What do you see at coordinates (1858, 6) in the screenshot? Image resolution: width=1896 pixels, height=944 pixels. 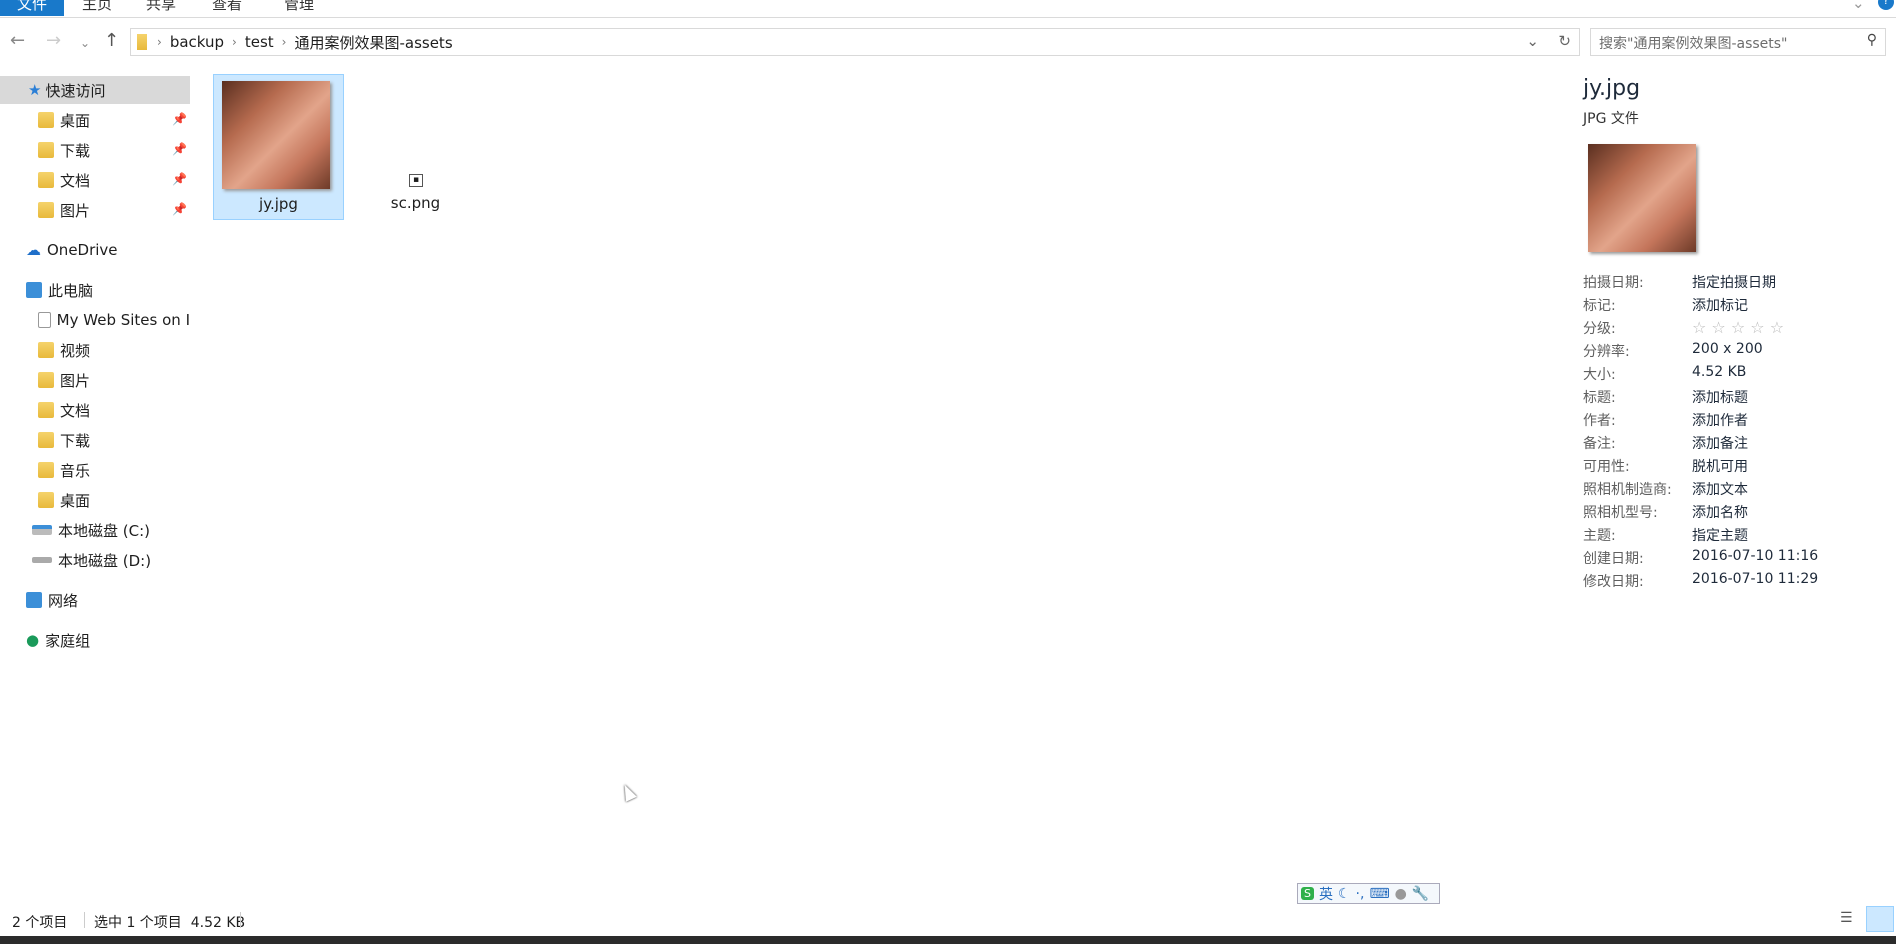 I see `chevron-down-icon: ⌄` at bounding box center [1858, 6].